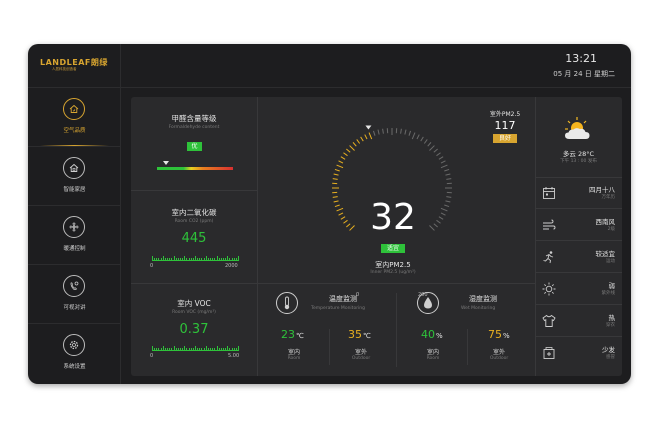 The width and height of the screenshot is (658, 428). I want to click on sidebar-item-settings: 系统设置, so click(74, 353).